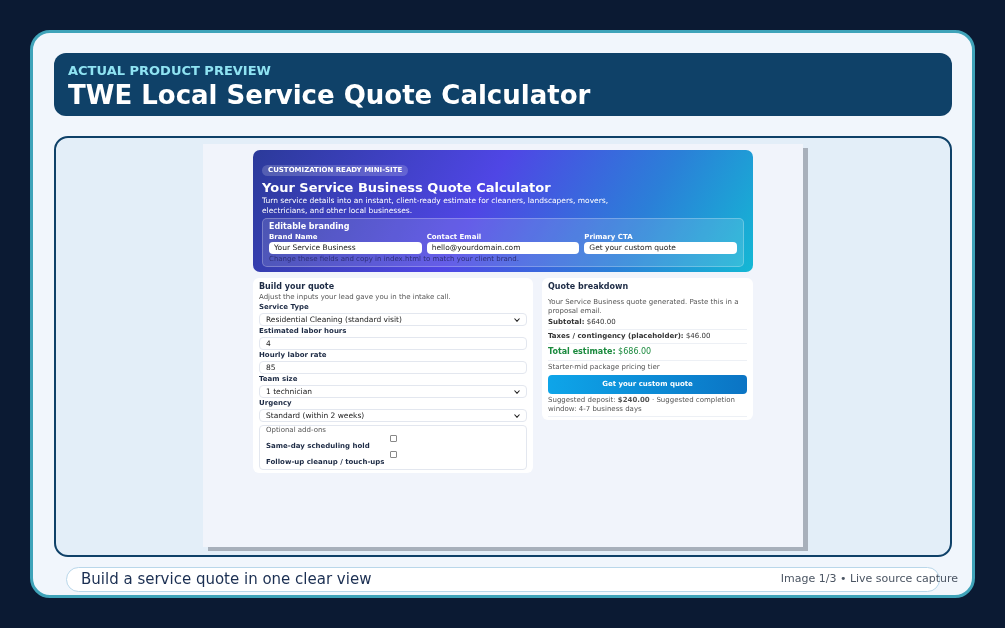  Describe the element at coordinates (869, 579) in the screenshot. I see `image-counter: Image 1/3 • Live source capture` at that location.